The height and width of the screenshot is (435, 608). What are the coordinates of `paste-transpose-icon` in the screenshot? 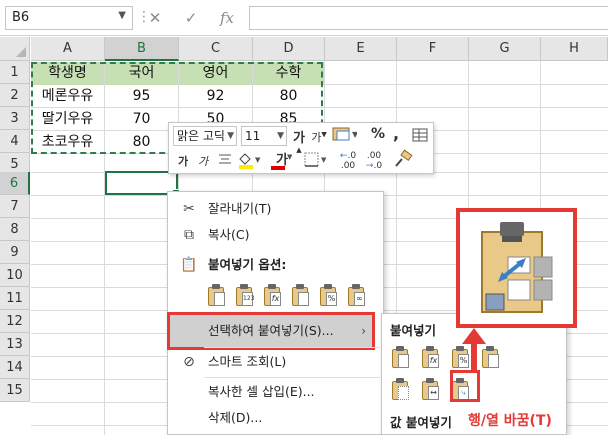 It's located at (301, 295).